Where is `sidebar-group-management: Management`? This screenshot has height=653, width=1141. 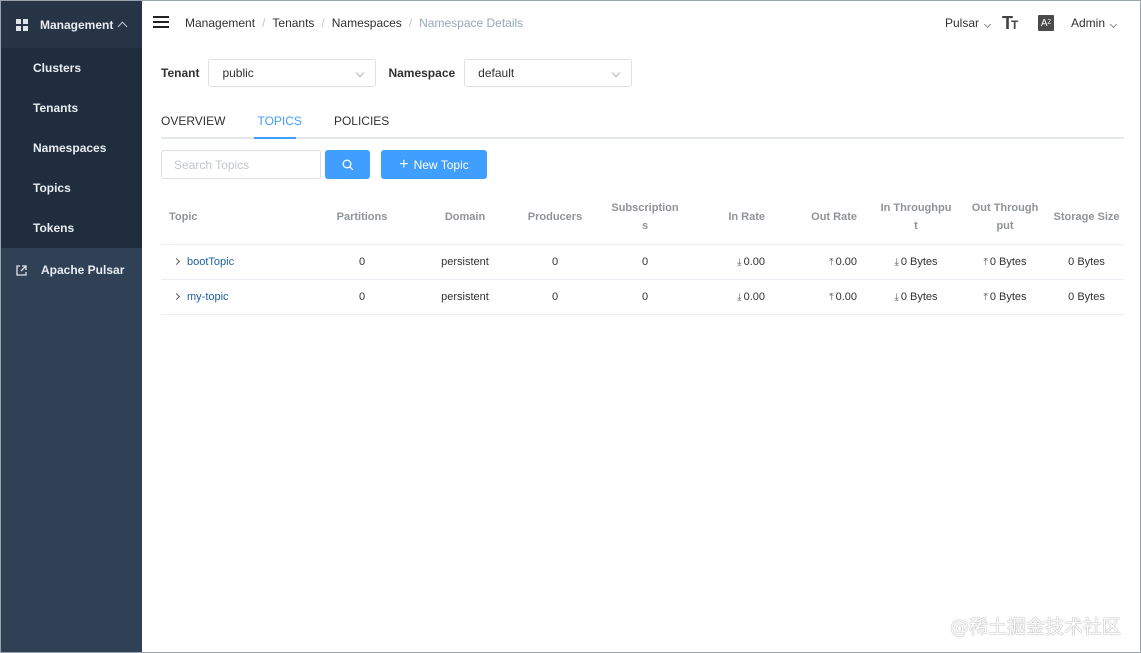 sidebar-group-management: Management is located at coordinates (71, 24).